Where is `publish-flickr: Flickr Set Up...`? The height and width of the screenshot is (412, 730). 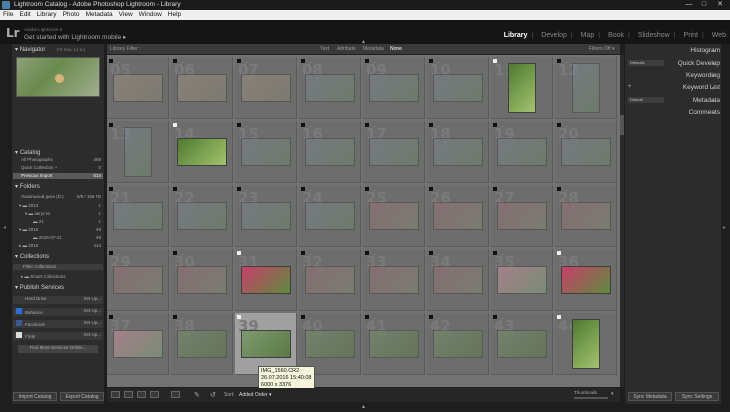 publish-flickr: Flickr Set Up... is located at coordinates (58, 336).